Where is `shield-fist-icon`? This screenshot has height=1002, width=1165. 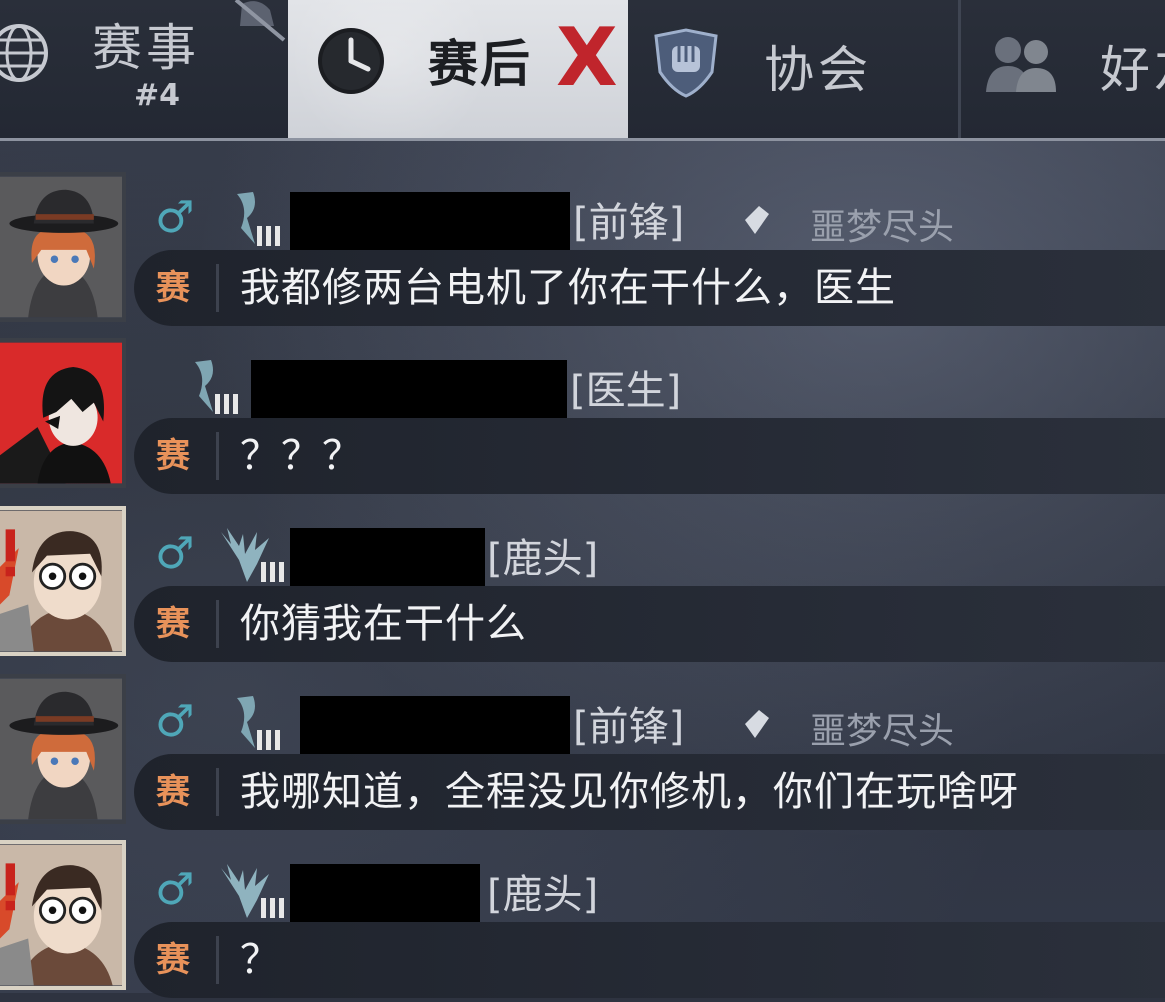
shield-fist-icon is located at coordinates (686, 63).